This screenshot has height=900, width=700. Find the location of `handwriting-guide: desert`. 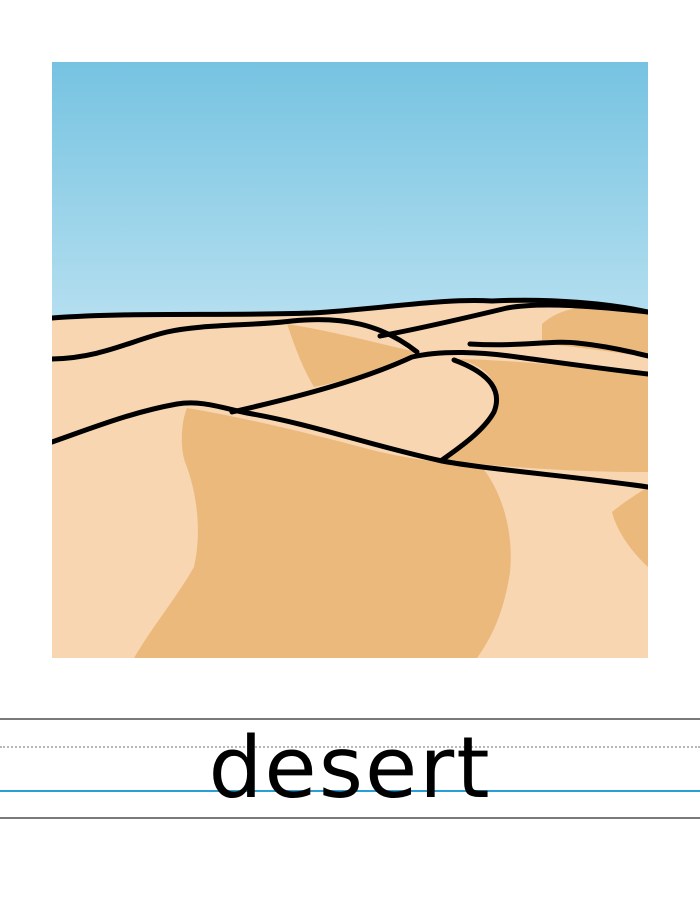

handwriting-guide: desert is located at coordinates (350, 769).